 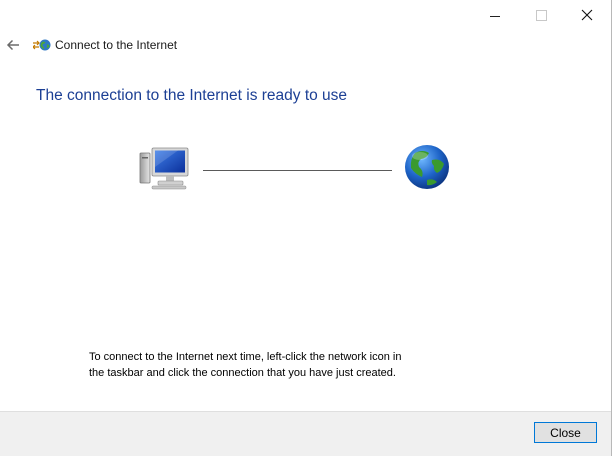 I want to click on close-window-button, so click(x=587, y=15).